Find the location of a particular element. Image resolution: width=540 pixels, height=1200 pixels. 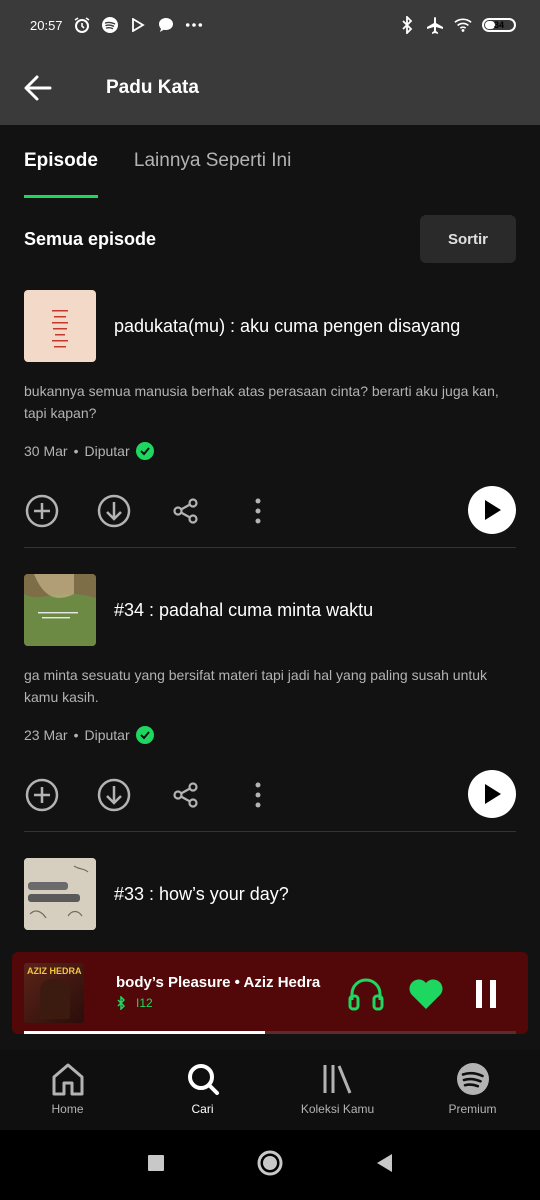

chat-icon is located at coordinates (166, 25).